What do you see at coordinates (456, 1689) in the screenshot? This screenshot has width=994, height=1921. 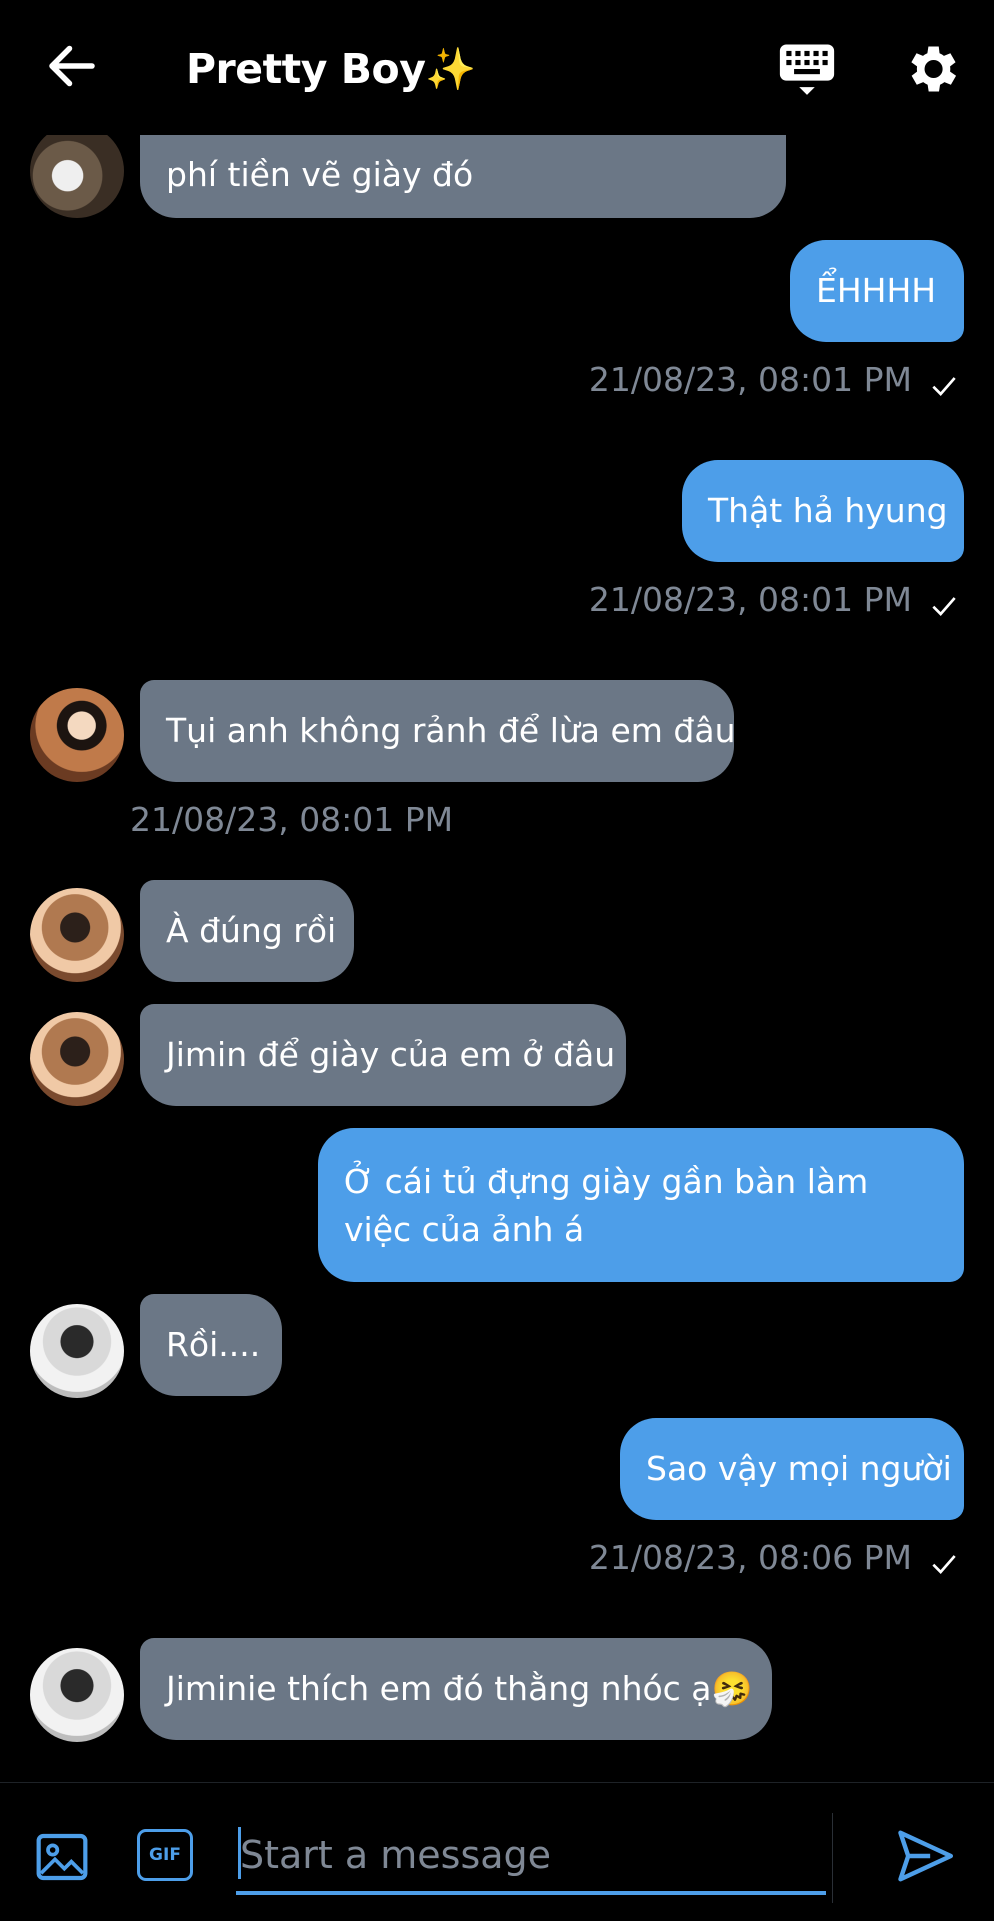 I see `incoming-message-bubble: Jiminie thích em đó thằng nhóc ạ🤧` at bounding box center [456, 1689].